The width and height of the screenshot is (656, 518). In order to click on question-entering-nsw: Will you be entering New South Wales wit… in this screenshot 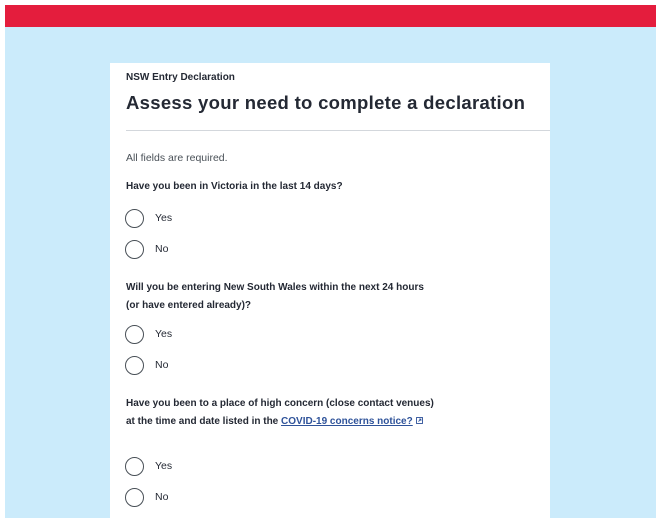, I will do `click(275, 296)`.